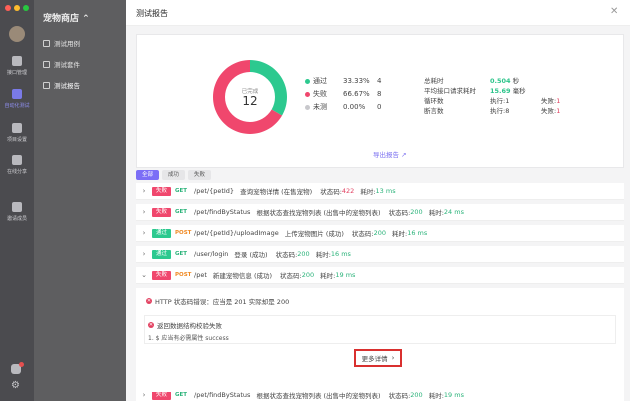 The width and height of the screenshot is (630, 401). Describe the element at coordinates (379, 94) in the screenshot. I see `legend-count: 8` at that location.